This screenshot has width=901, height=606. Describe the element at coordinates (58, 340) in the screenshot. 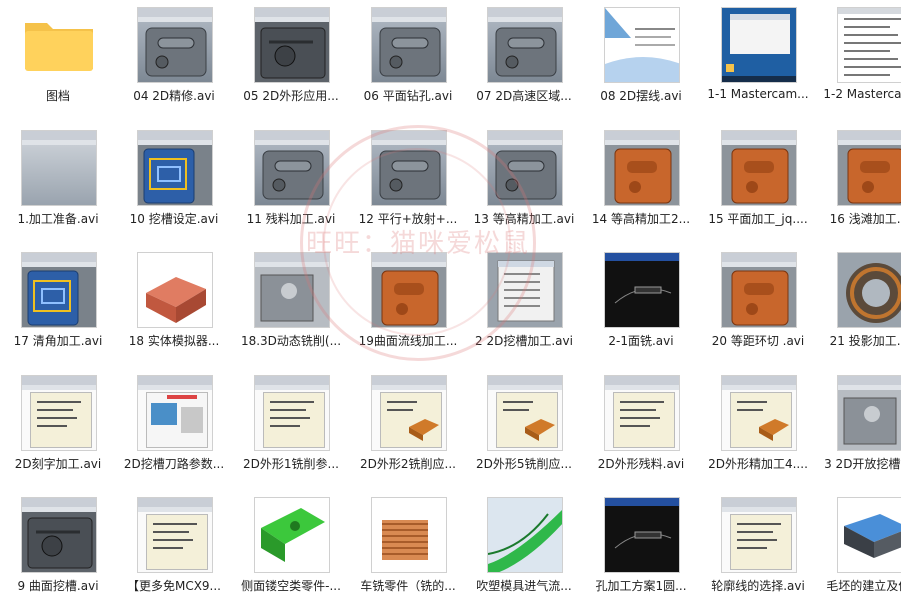

I see `file-label: 17 清角加工.avi` at that location.